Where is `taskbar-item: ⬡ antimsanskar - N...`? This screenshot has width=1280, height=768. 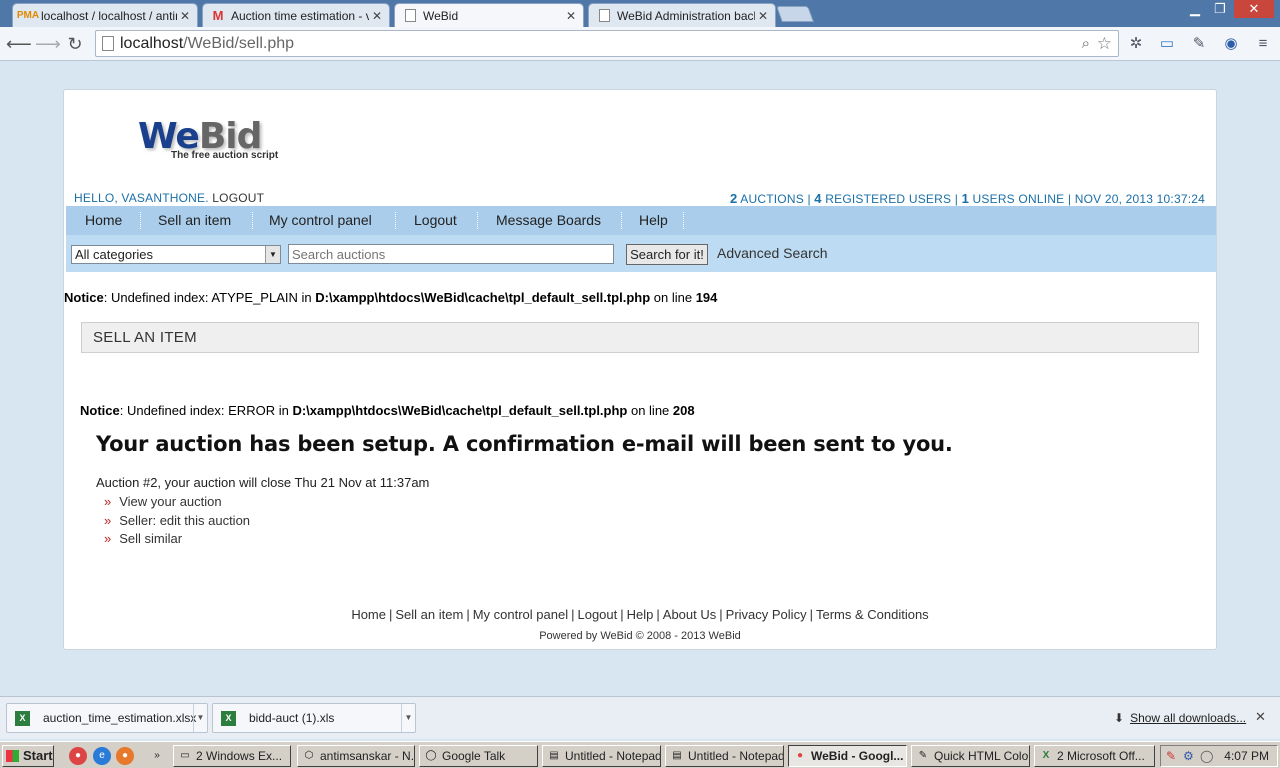
taskbar-item: ⬡ antimsanskar - N... is located at coordinates (356, 756).